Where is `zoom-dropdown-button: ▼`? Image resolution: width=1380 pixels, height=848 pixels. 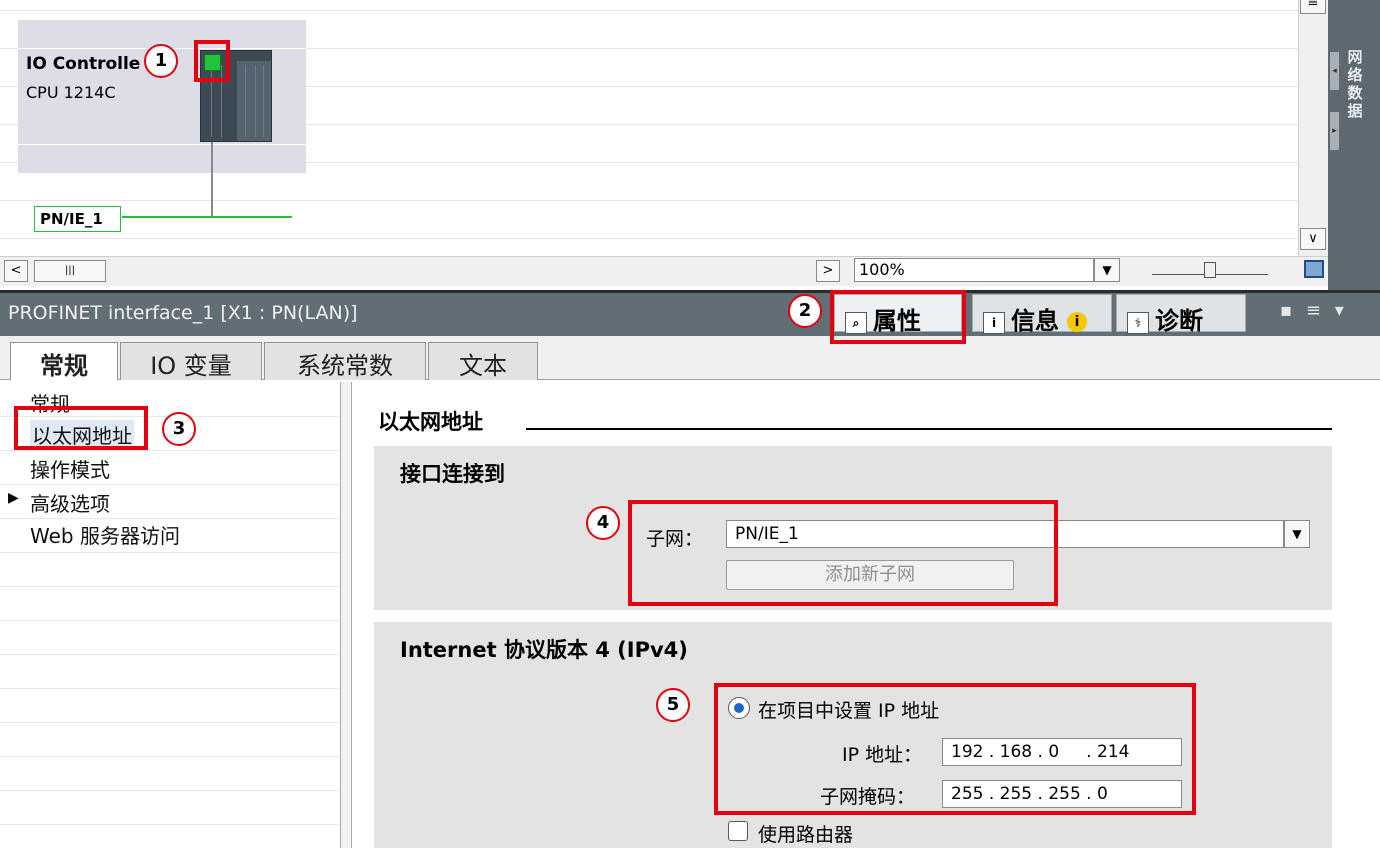
zoom-dropdown-button: ▼ is located at coordinates (1107, 270).